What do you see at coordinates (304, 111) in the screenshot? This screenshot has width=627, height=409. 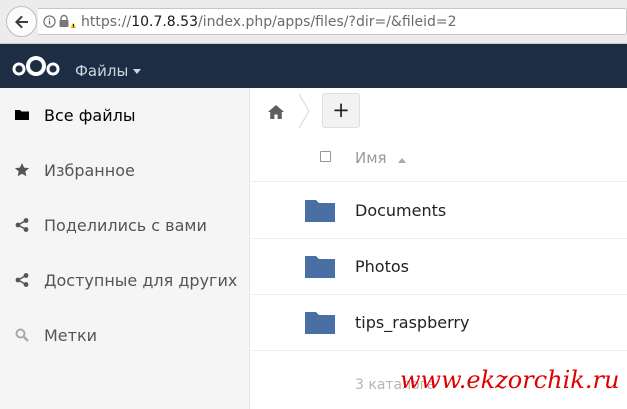 I see `breadcrumb-separator` at bounding box center [304, 111].